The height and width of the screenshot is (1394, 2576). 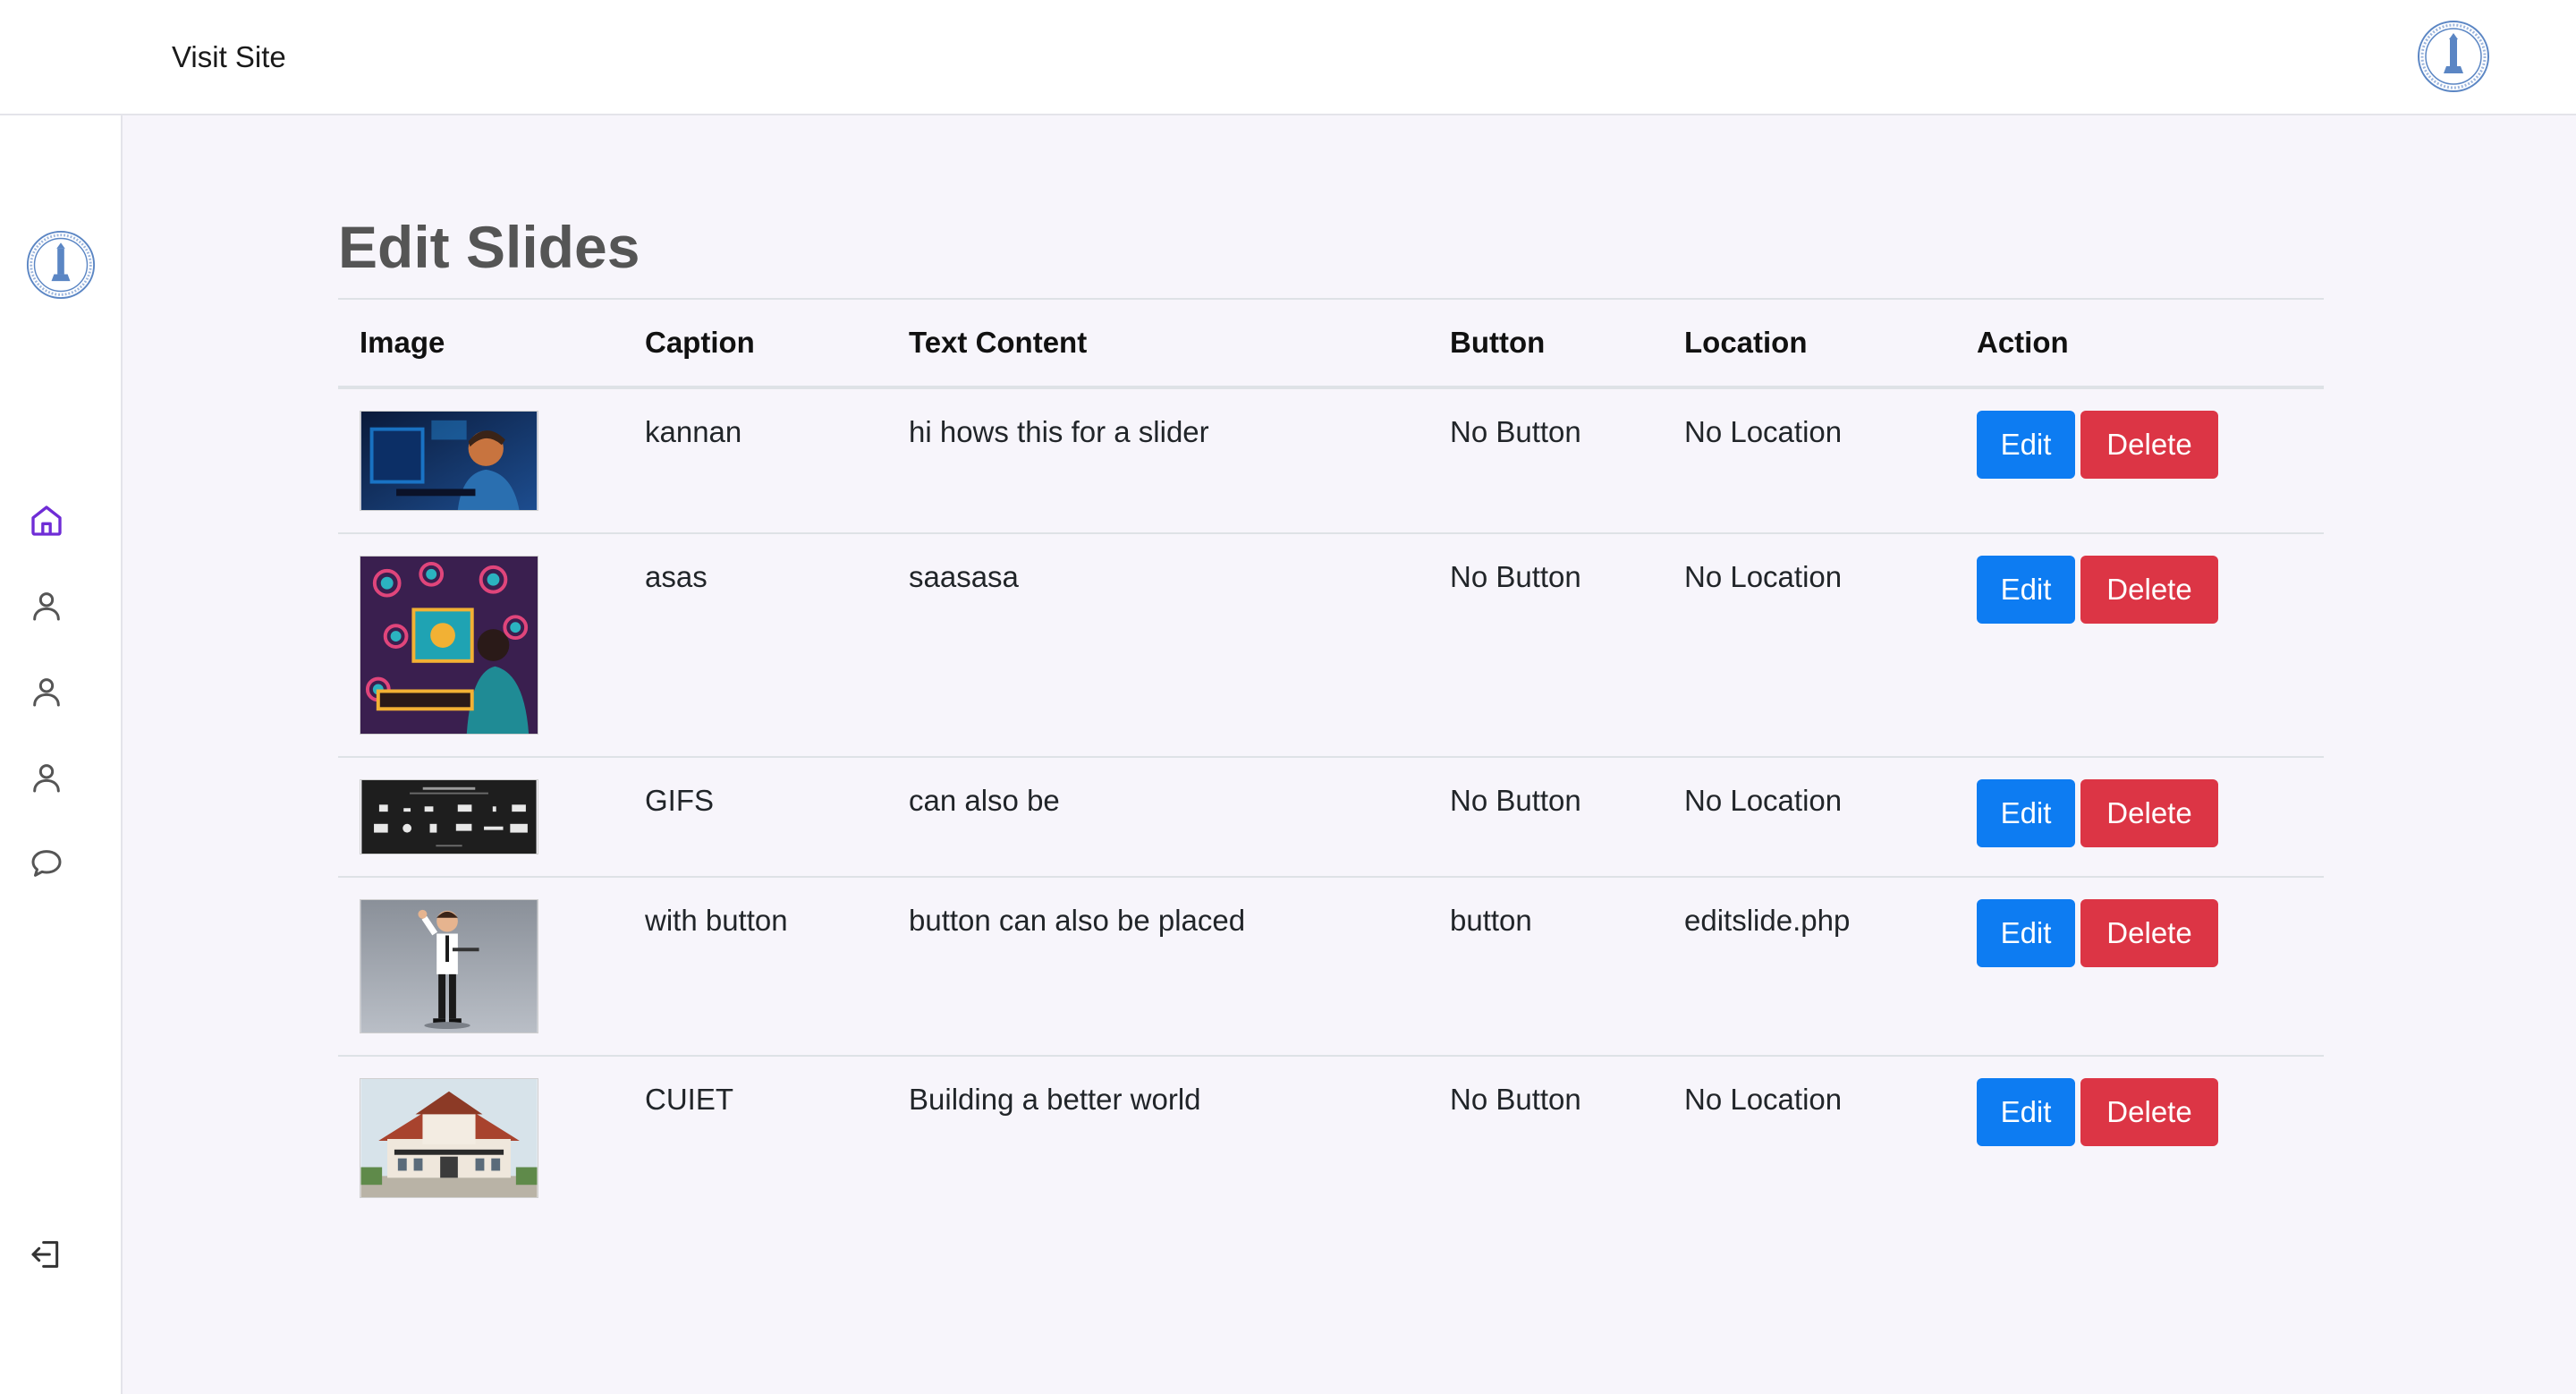 What do you see at coordinates (449, 1138) in the screenshot?
I see `slide-thumbnail-building` at bounding box center [449, 1138].